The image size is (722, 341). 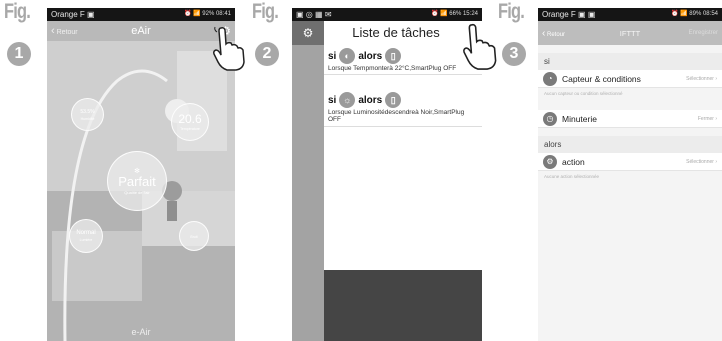 I want to click on carrier-label: Orange F ▣ ▣, so click(x=568, y=14).